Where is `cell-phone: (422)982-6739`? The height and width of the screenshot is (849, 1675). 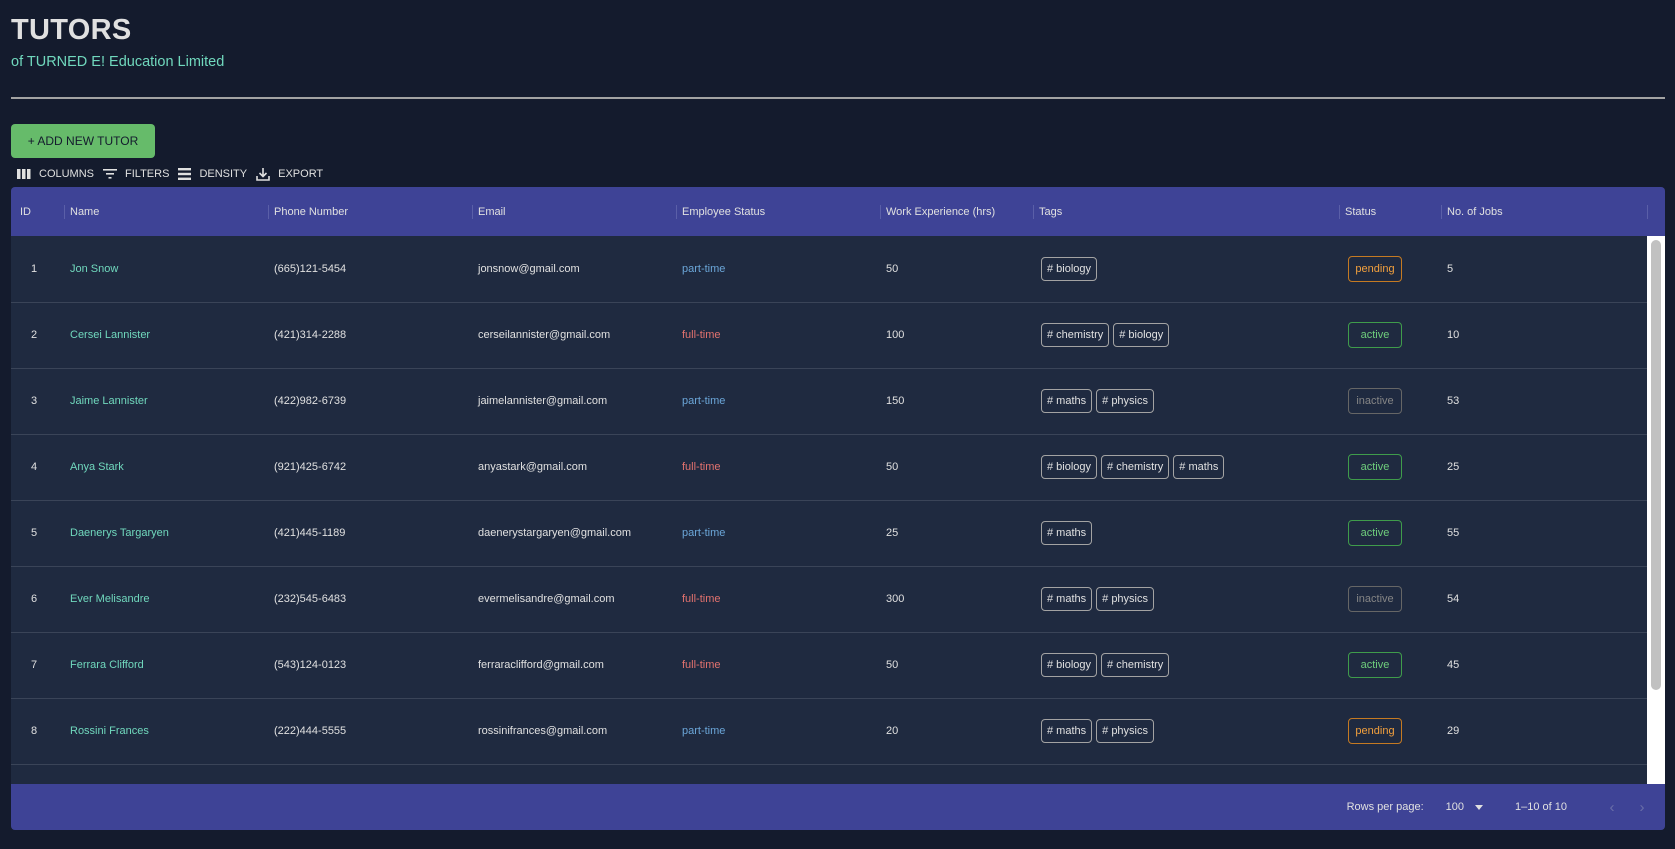 cell-phone: (422)982-6739 is located at coordinates (310, 401).